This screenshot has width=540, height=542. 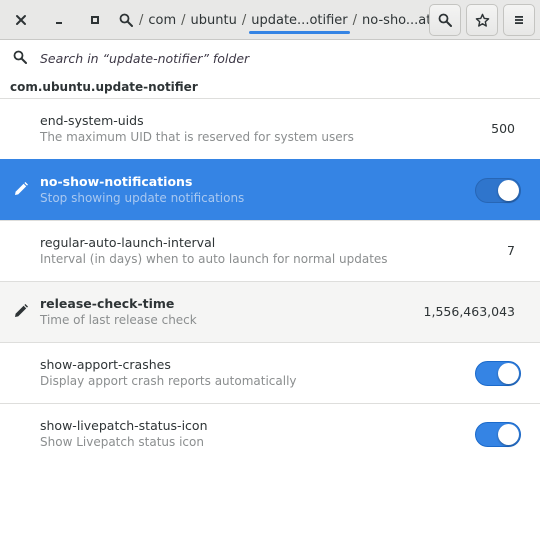 I want to click on search-bar, so click(x=270, y=58).